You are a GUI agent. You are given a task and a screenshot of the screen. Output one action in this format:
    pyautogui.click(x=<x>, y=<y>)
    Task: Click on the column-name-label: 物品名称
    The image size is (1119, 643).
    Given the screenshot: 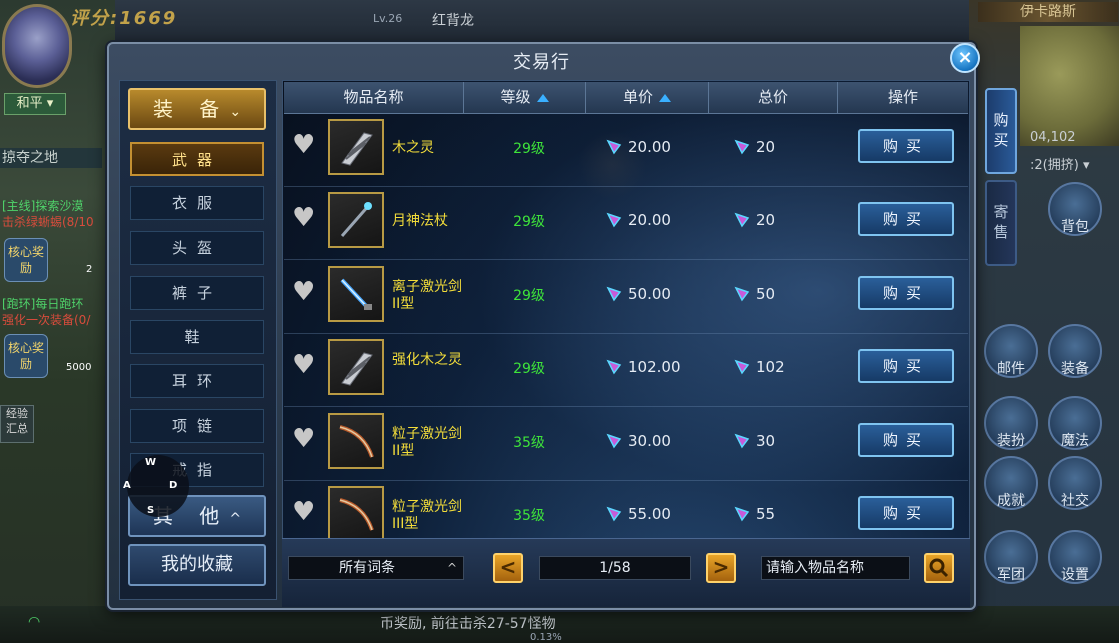 What is the action you would take?
    pyautogui.click(x=373, y=97)
    